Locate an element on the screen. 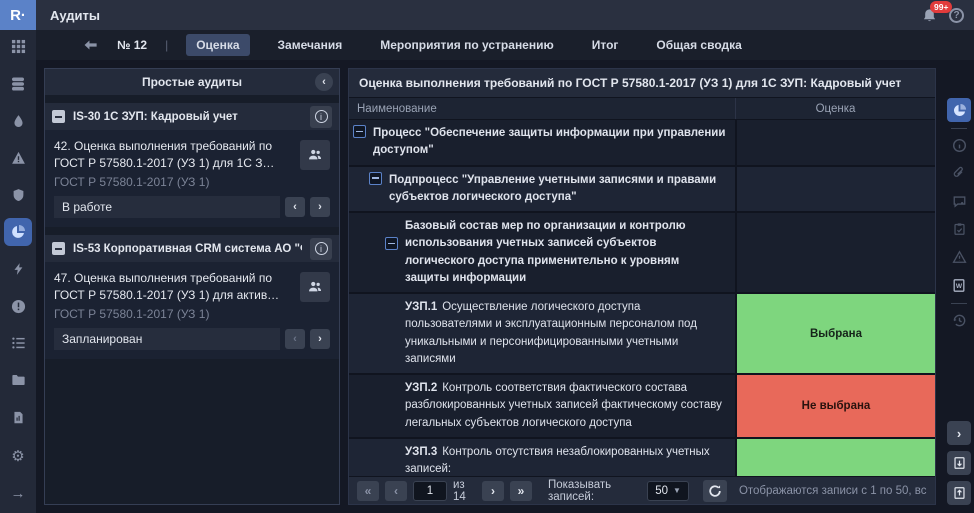  tool-attachments paperclip-icon is located at coordinates (959, 173).